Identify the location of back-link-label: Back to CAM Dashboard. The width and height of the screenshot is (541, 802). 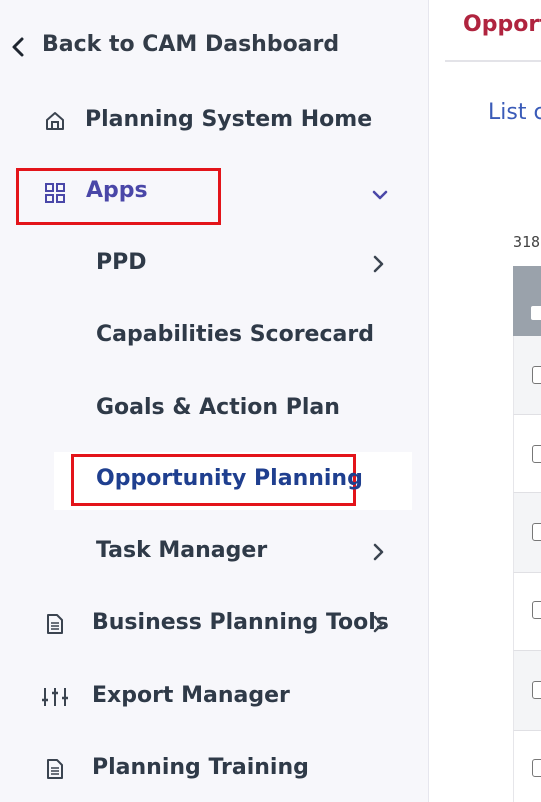
(191, 44).